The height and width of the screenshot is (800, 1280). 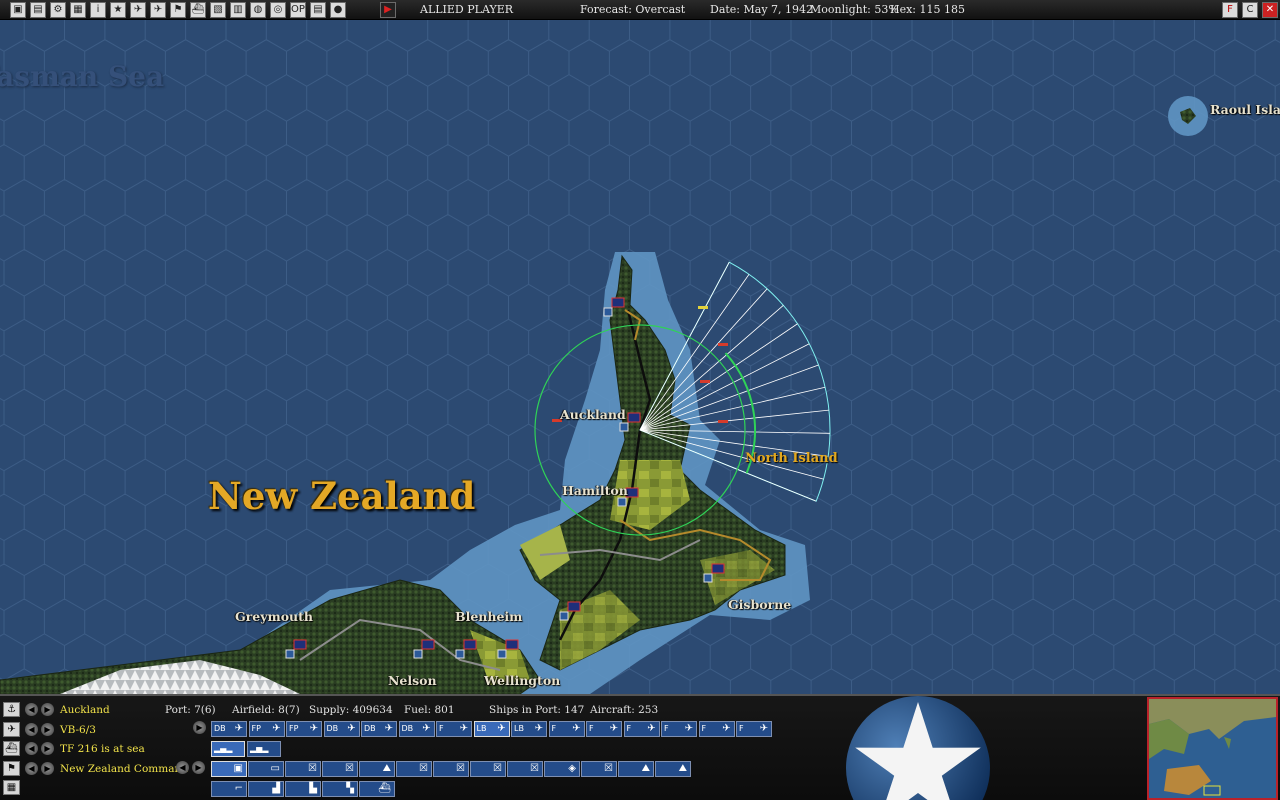 What do you see at coordinates (178, 10) in the screenshot?
I see `flag-icon: ⚑` at bounding box center [178, 10].